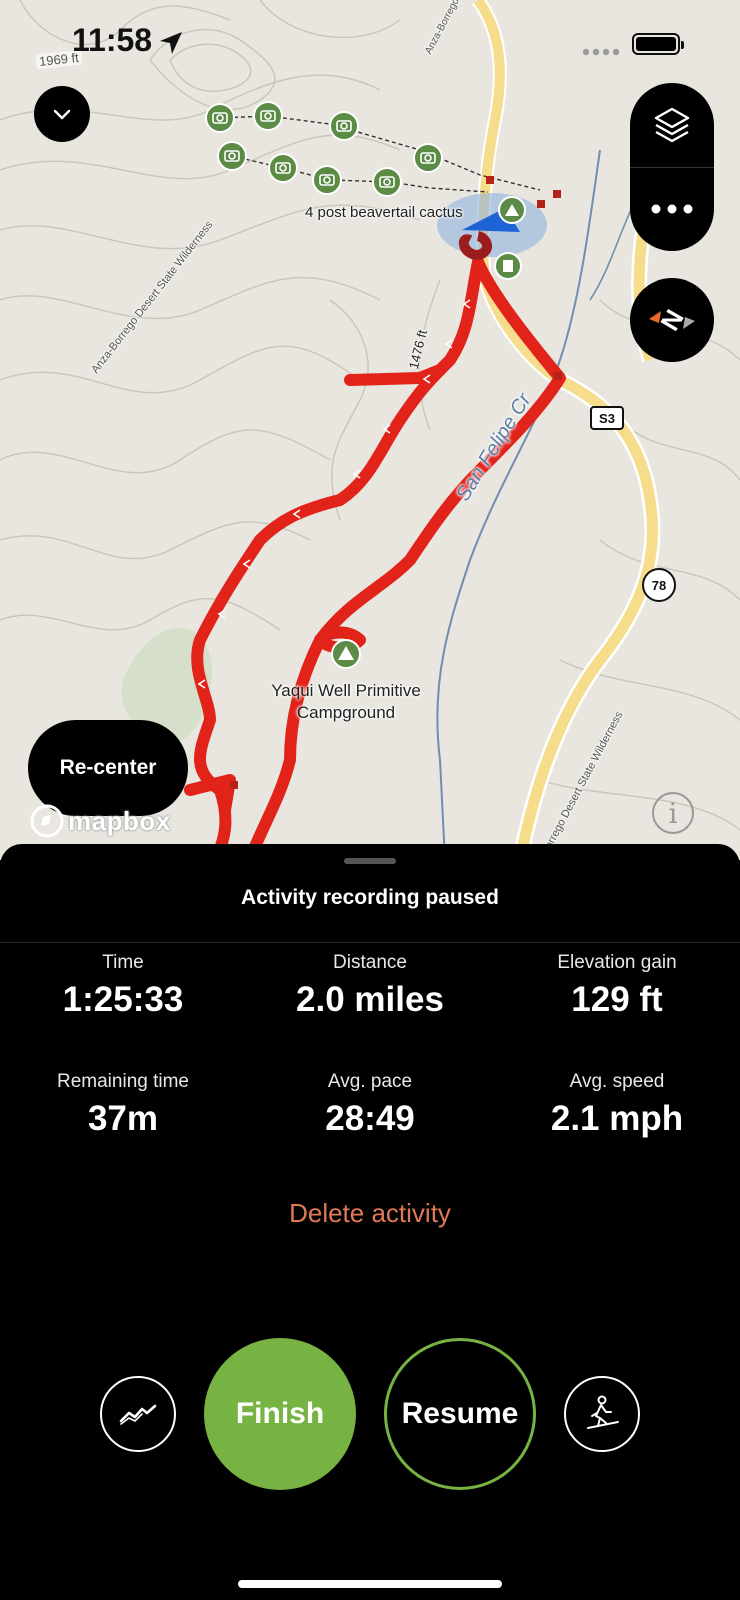  What do you see at coordinates (47, 821) in the screenshot?
I see `mapbox-icon` at bounding box center [47, 821].